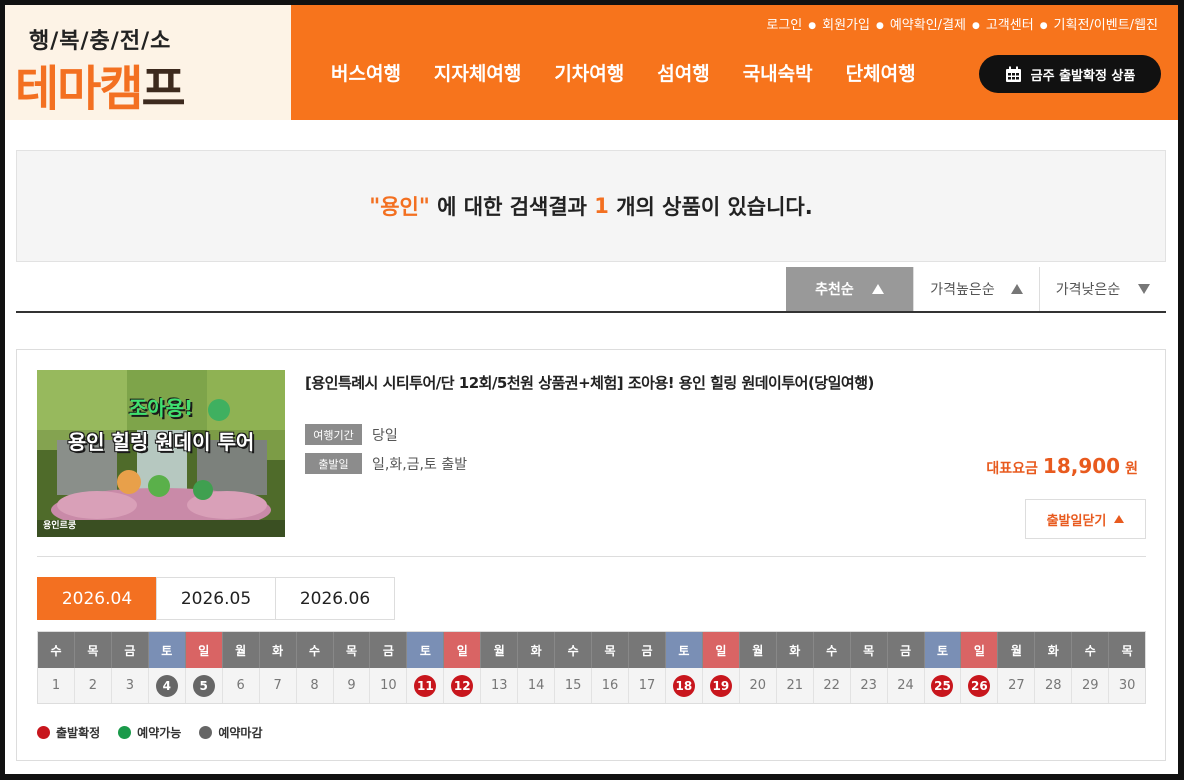 Image resolution: width=1184 pixels, height=780 pixels. Describe the element at coordinates (149, 732) in the screenshot. I see `legend-item-available: 예약가능` at that location.